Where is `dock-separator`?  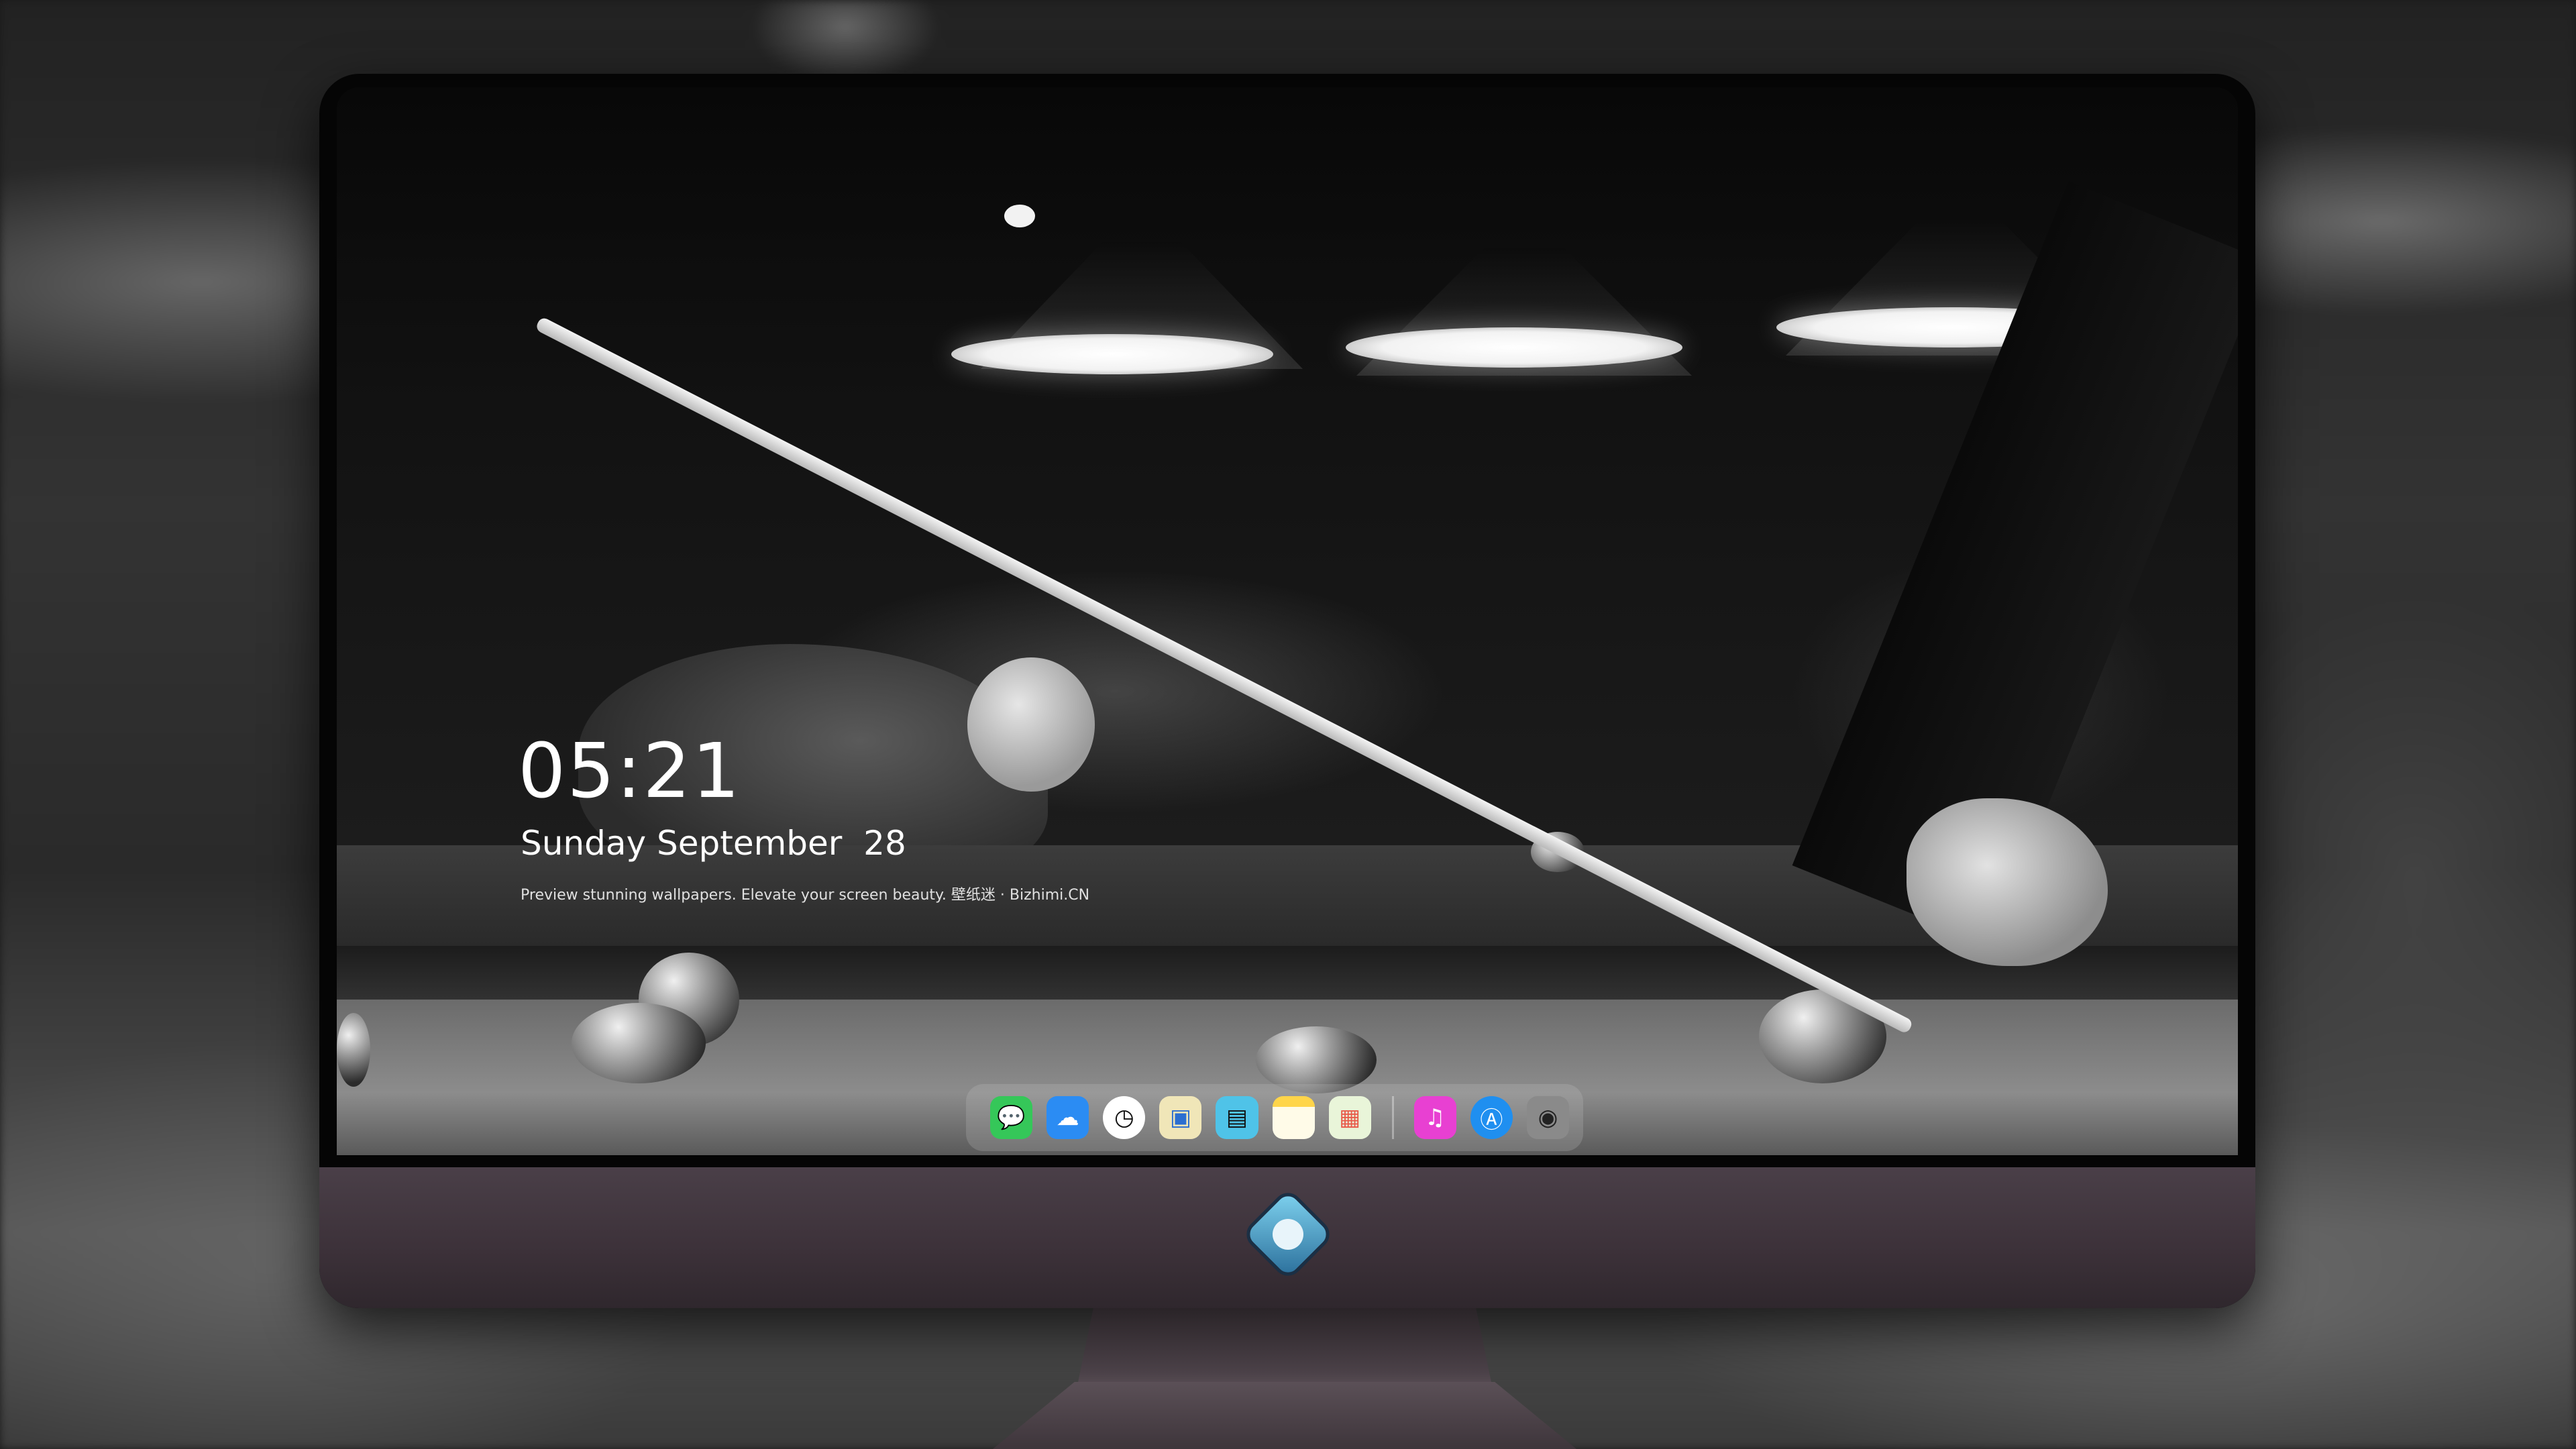
dock-separator is located at coordinates (1392, 1117).